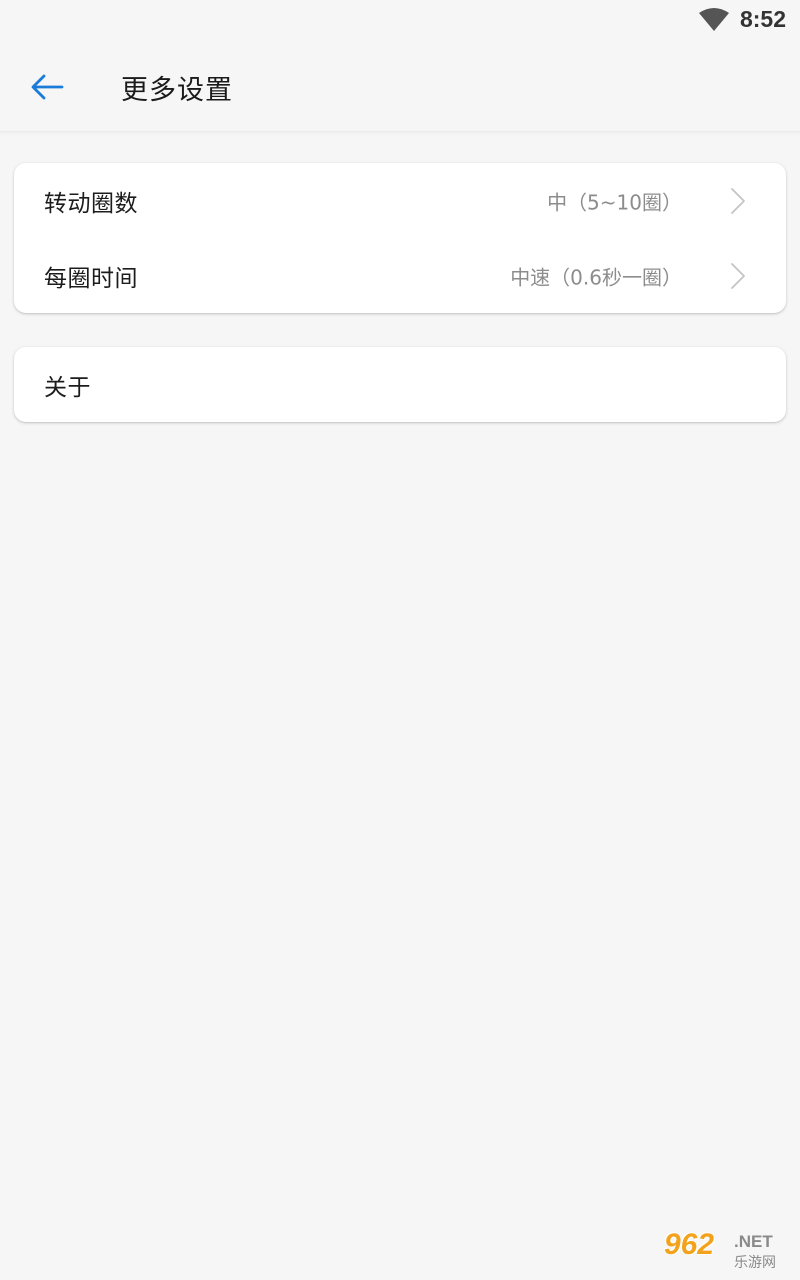 The image size is (800, 1280). What do you see at coordinates (177, 90) in the screenshot?
I see `page-title: 更多设置` at bounding box center [177, 90].